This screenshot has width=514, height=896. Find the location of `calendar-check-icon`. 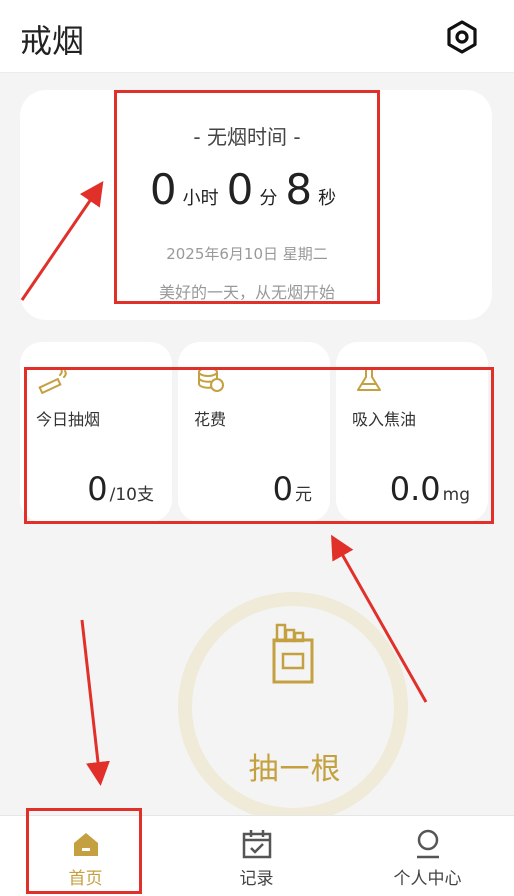

calendar-check-icon is located at coordinates (256, 844).